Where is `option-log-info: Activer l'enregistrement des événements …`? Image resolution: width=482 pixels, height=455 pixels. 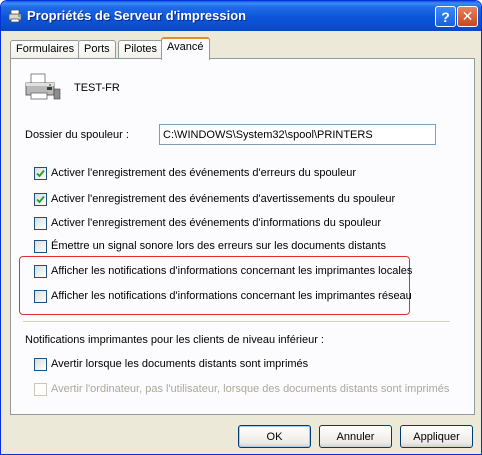
option-log-info: Activer l'enregistrement des événements … is located at coordinates (207, 223).